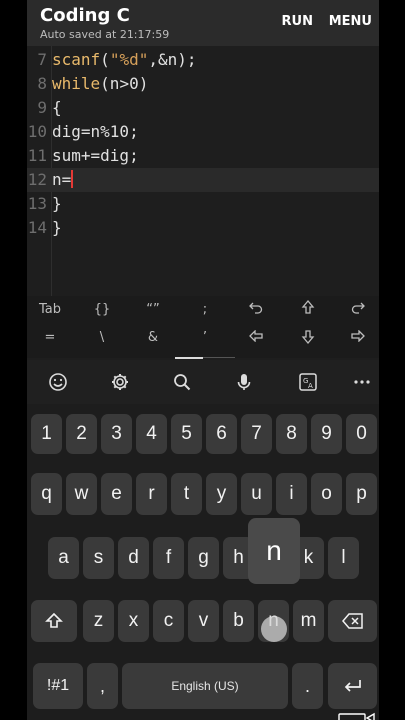 The image size is (405, 720). What do you see at coordinates (256, 434) in the screenshot?
I see `key-7: 7` at bounding box center [256, 434].